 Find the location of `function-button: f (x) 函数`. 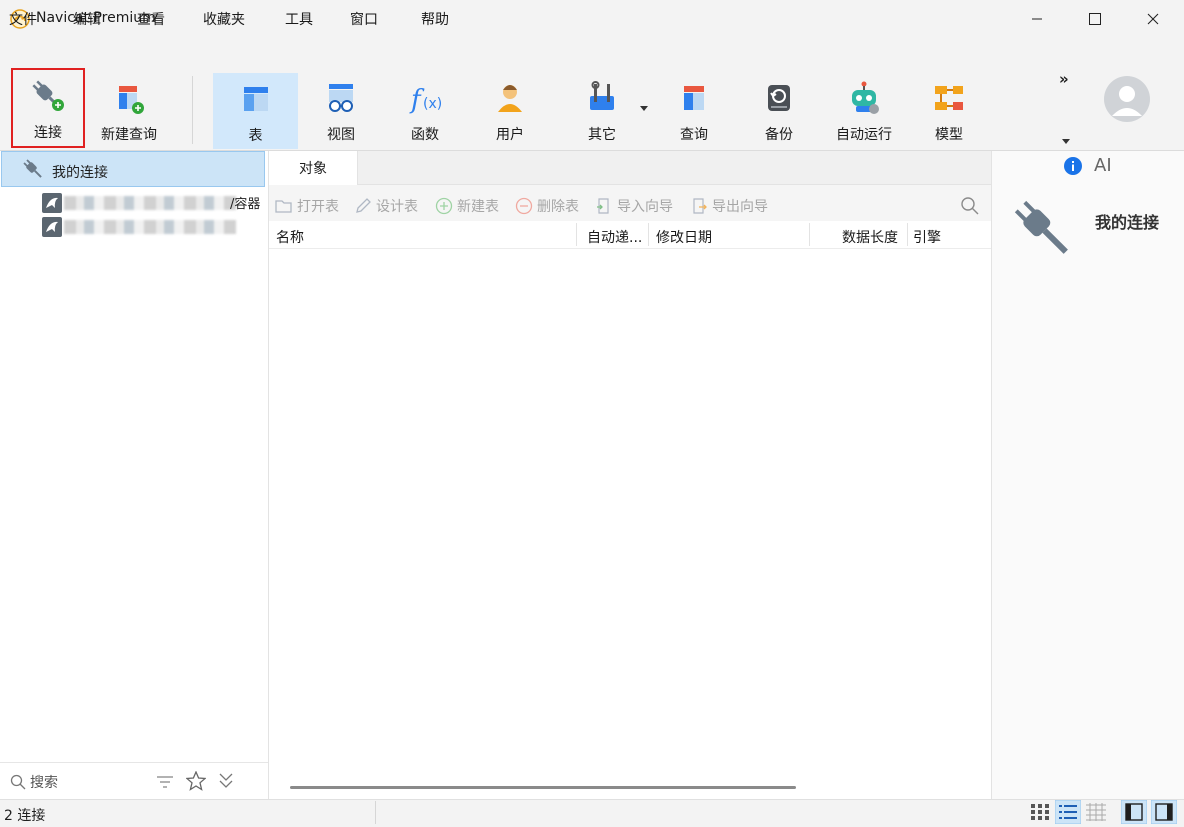

function-button: f (x) 函数 is located at coordinates (425, 110).